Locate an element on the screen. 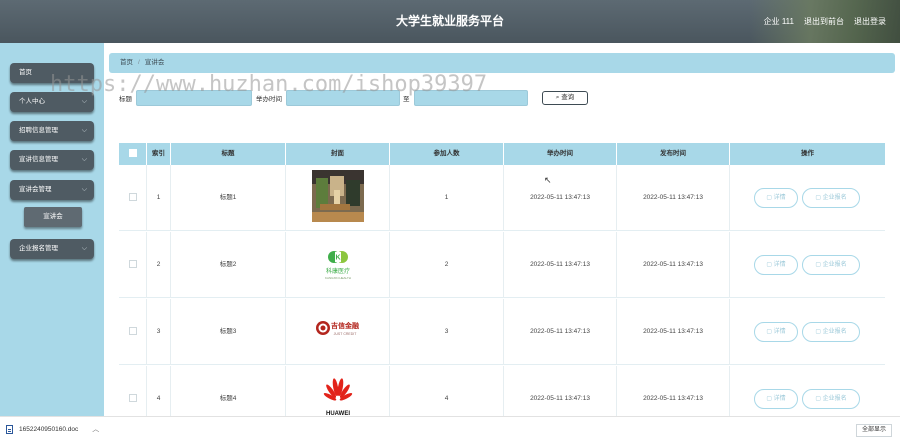 The width and height of the screenshot is (900, 441). sidebar-item-label: 宣讲会管理 is located at coordinates (35, 189).